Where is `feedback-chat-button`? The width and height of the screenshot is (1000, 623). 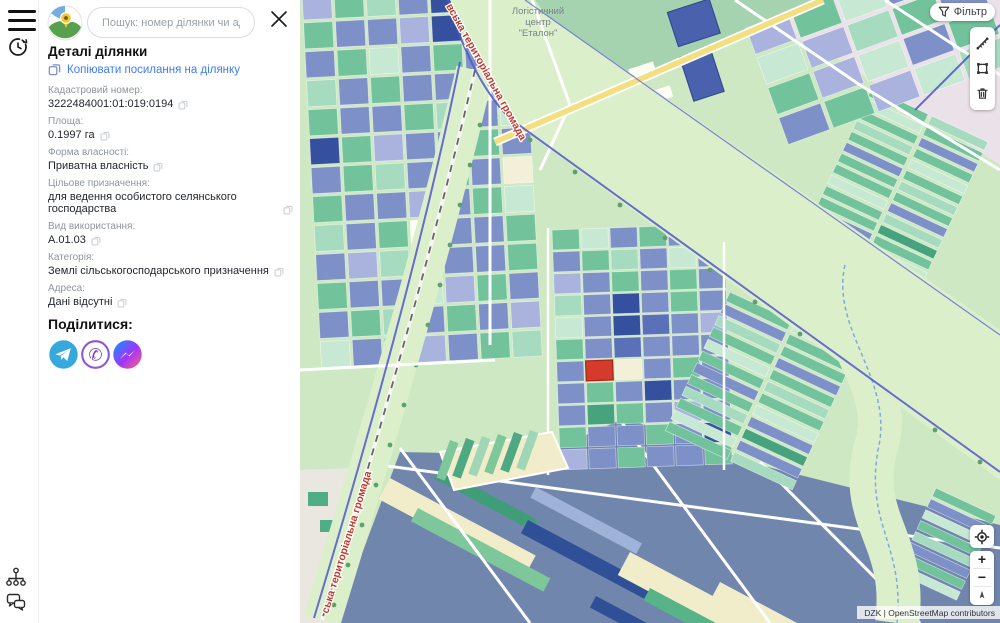
feedback-chat-button is located at coordinates (16, 603).